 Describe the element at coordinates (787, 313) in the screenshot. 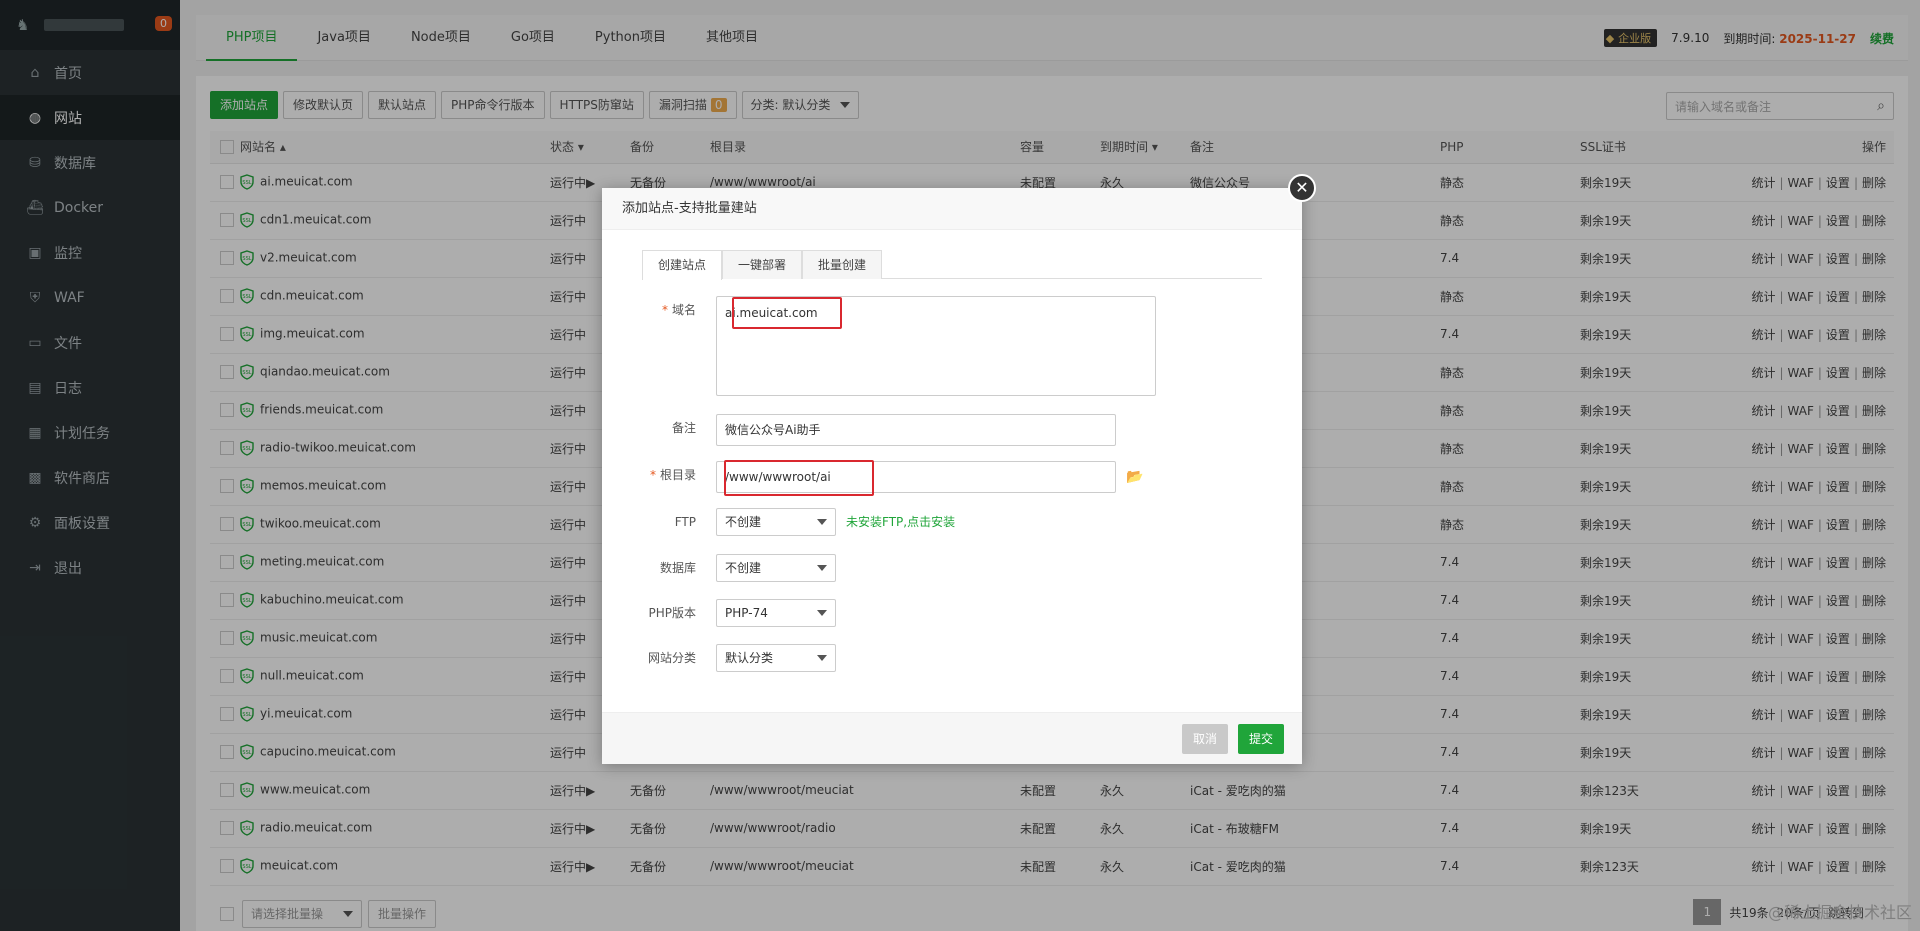

I see `domain-highlight` at that location.